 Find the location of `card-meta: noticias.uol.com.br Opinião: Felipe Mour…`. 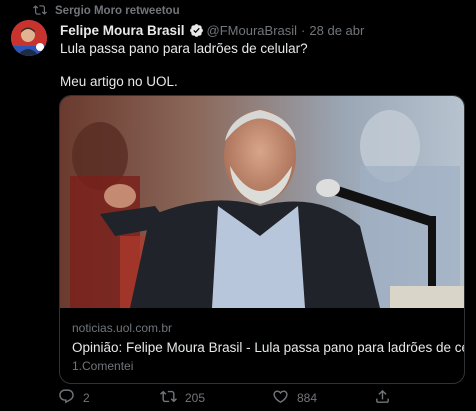

card-meta: noticias.uol.com.br Opinião: Felipe Mour… is located at coordinates (268, 347).